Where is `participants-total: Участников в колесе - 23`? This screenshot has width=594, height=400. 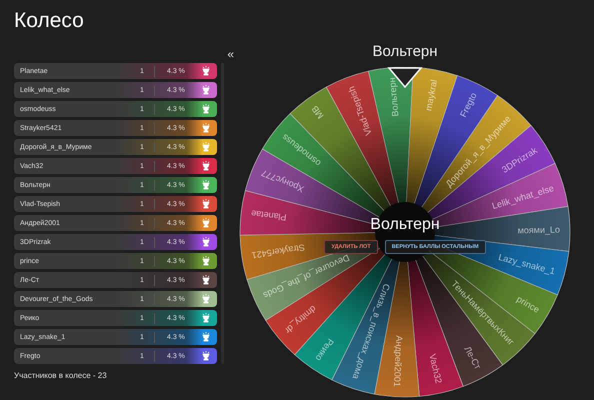
participants-total: Участников в колесе - 23 is located at coordinates (61, 375).